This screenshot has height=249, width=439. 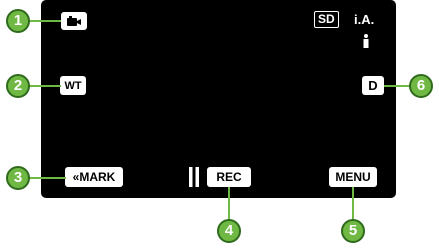 I want to click on callout-2: 2, so click(x=18, y=86).